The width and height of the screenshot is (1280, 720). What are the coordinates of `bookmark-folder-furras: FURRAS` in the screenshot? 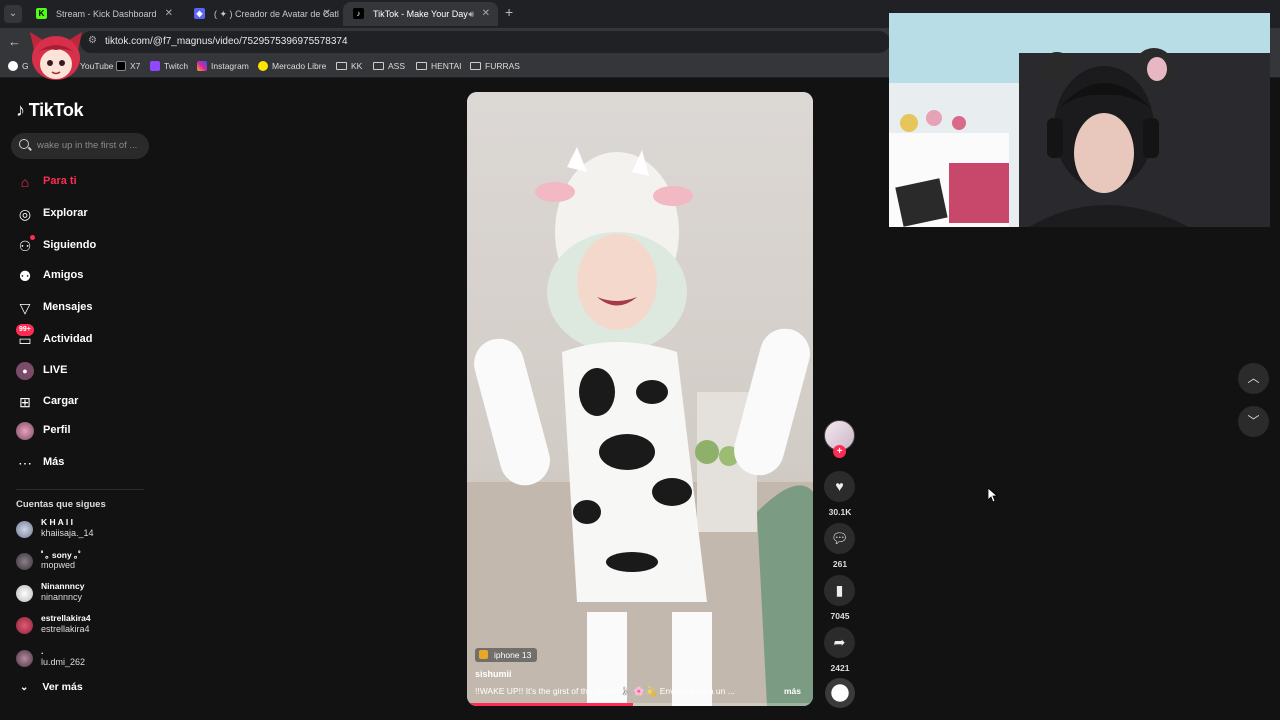 It's located at (495, 66).